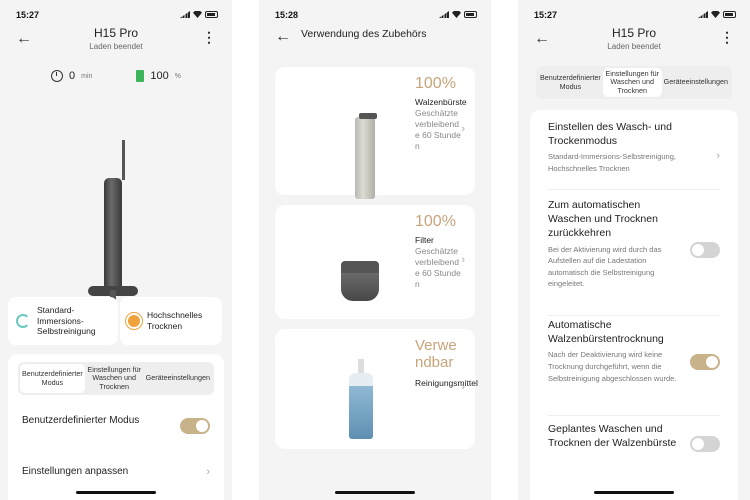  What do you see at coordinates (116, 431) in the screenshot?
I see `custom-mode-row: Benutzerdefinierter Modus` at bounding box center [116, 431].